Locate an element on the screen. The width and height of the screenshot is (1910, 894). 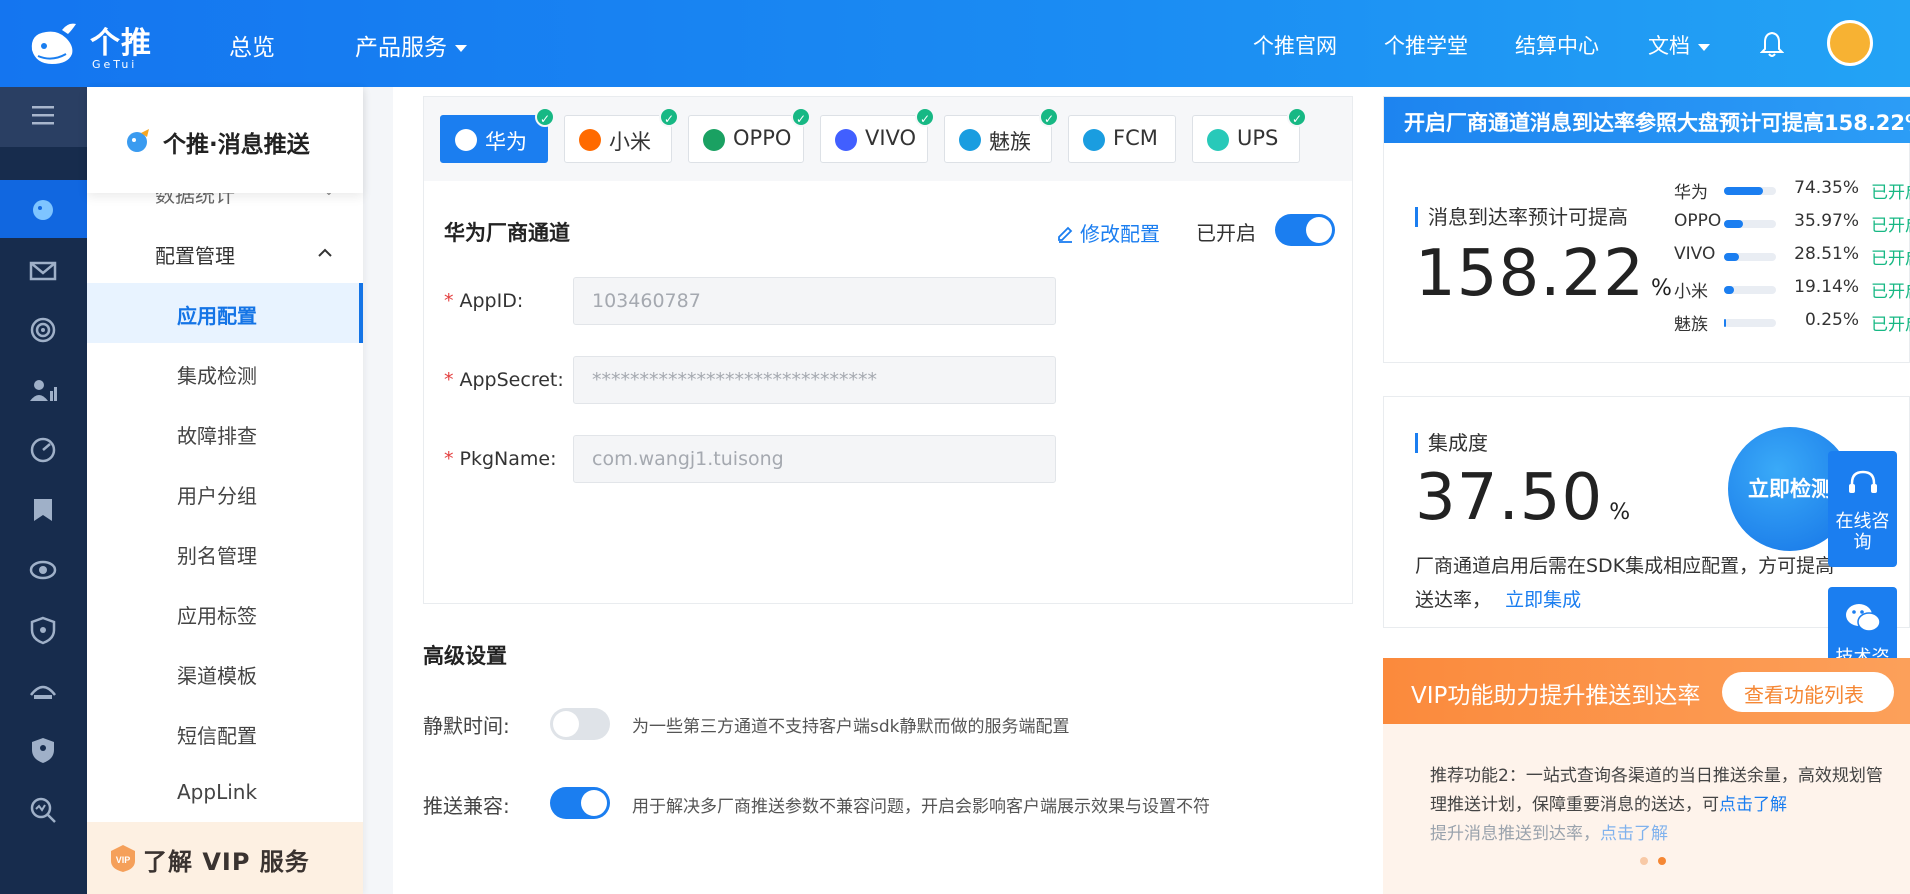
bell-icon is located at coordinates (1772, 44).